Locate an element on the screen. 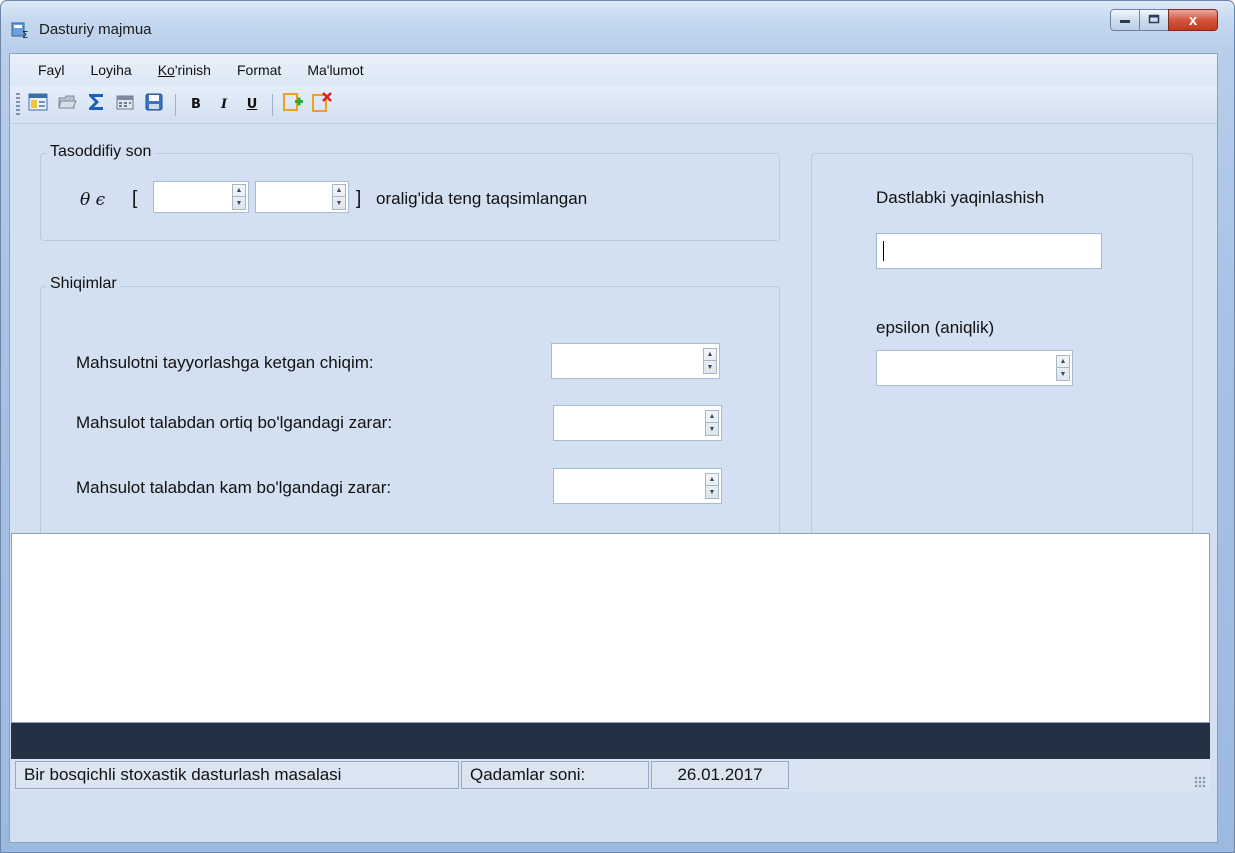  menu-fayl: Fayl is located at coordinates (51, 70).